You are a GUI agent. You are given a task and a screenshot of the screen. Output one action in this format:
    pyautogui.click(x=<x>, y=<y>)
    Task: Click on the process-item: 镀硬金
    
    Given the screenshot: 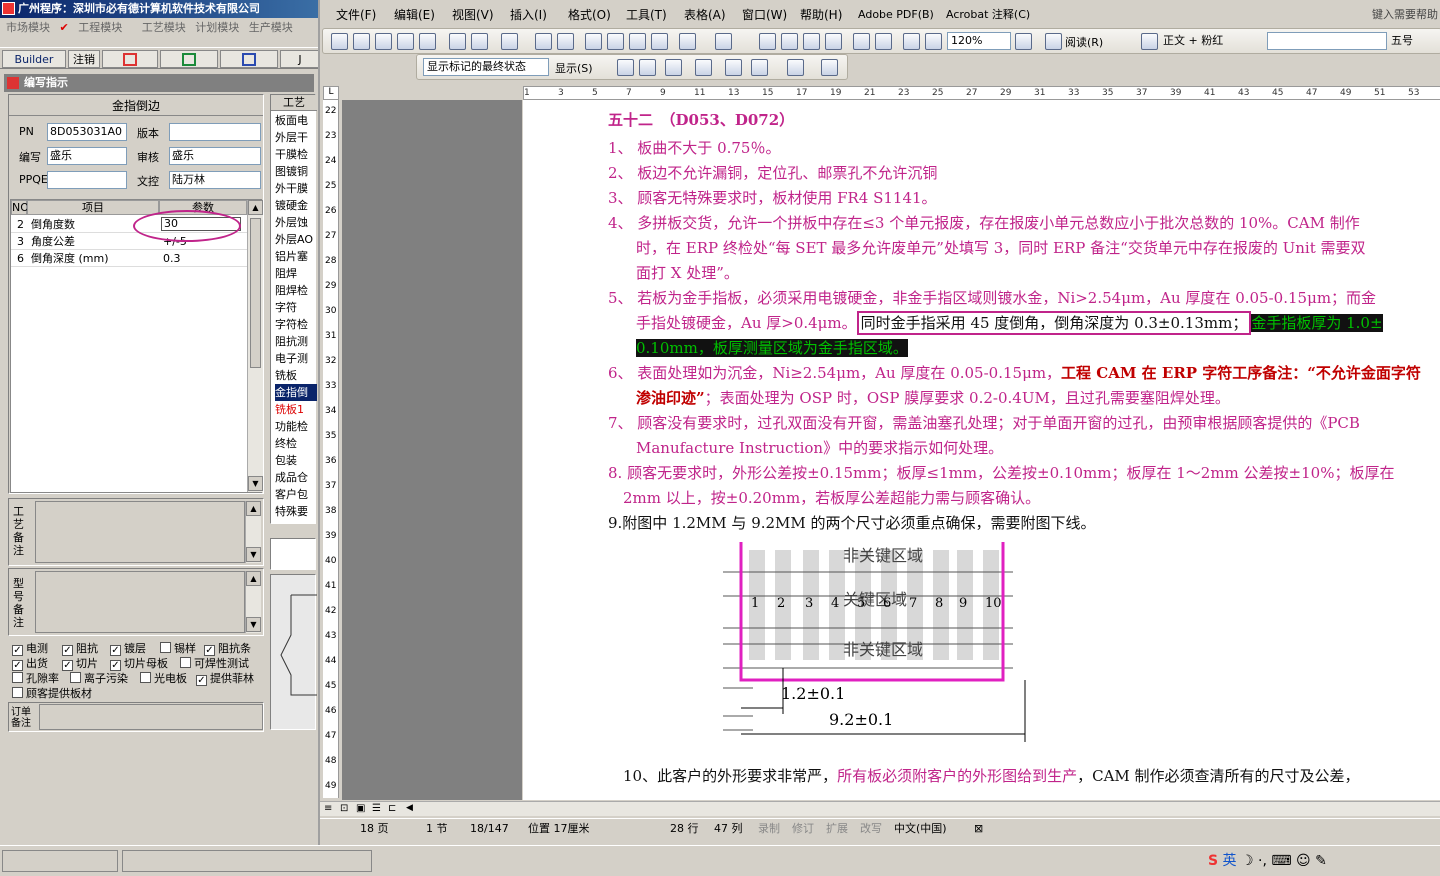 What is the action you would take?
    pyautogui.click(x=296, y=205)
    